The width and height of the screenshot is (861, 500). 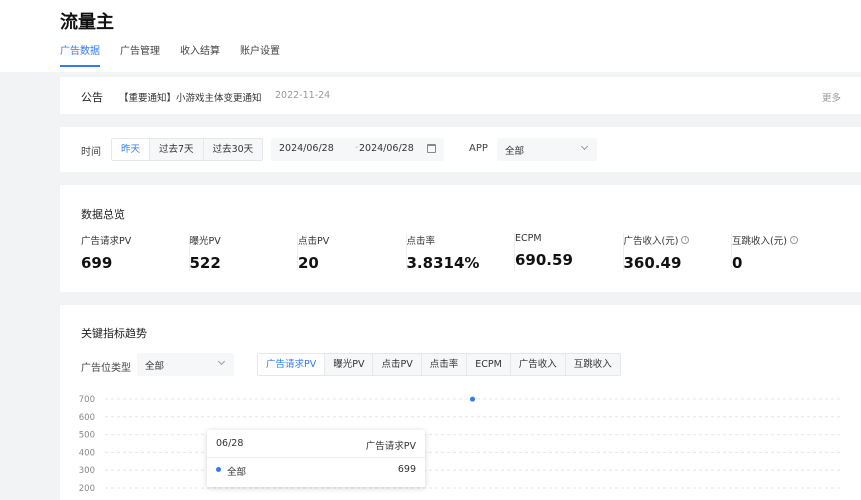 I want to click on overview-title: 数据总览, so click(x=103, y=214).